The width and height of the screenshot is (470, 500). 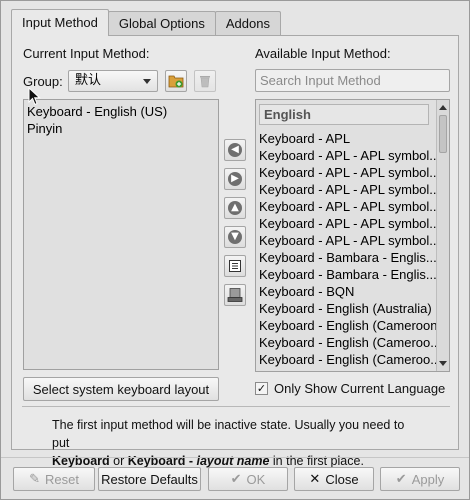 I want to click on trash-icon, so click(x=205, y=82).